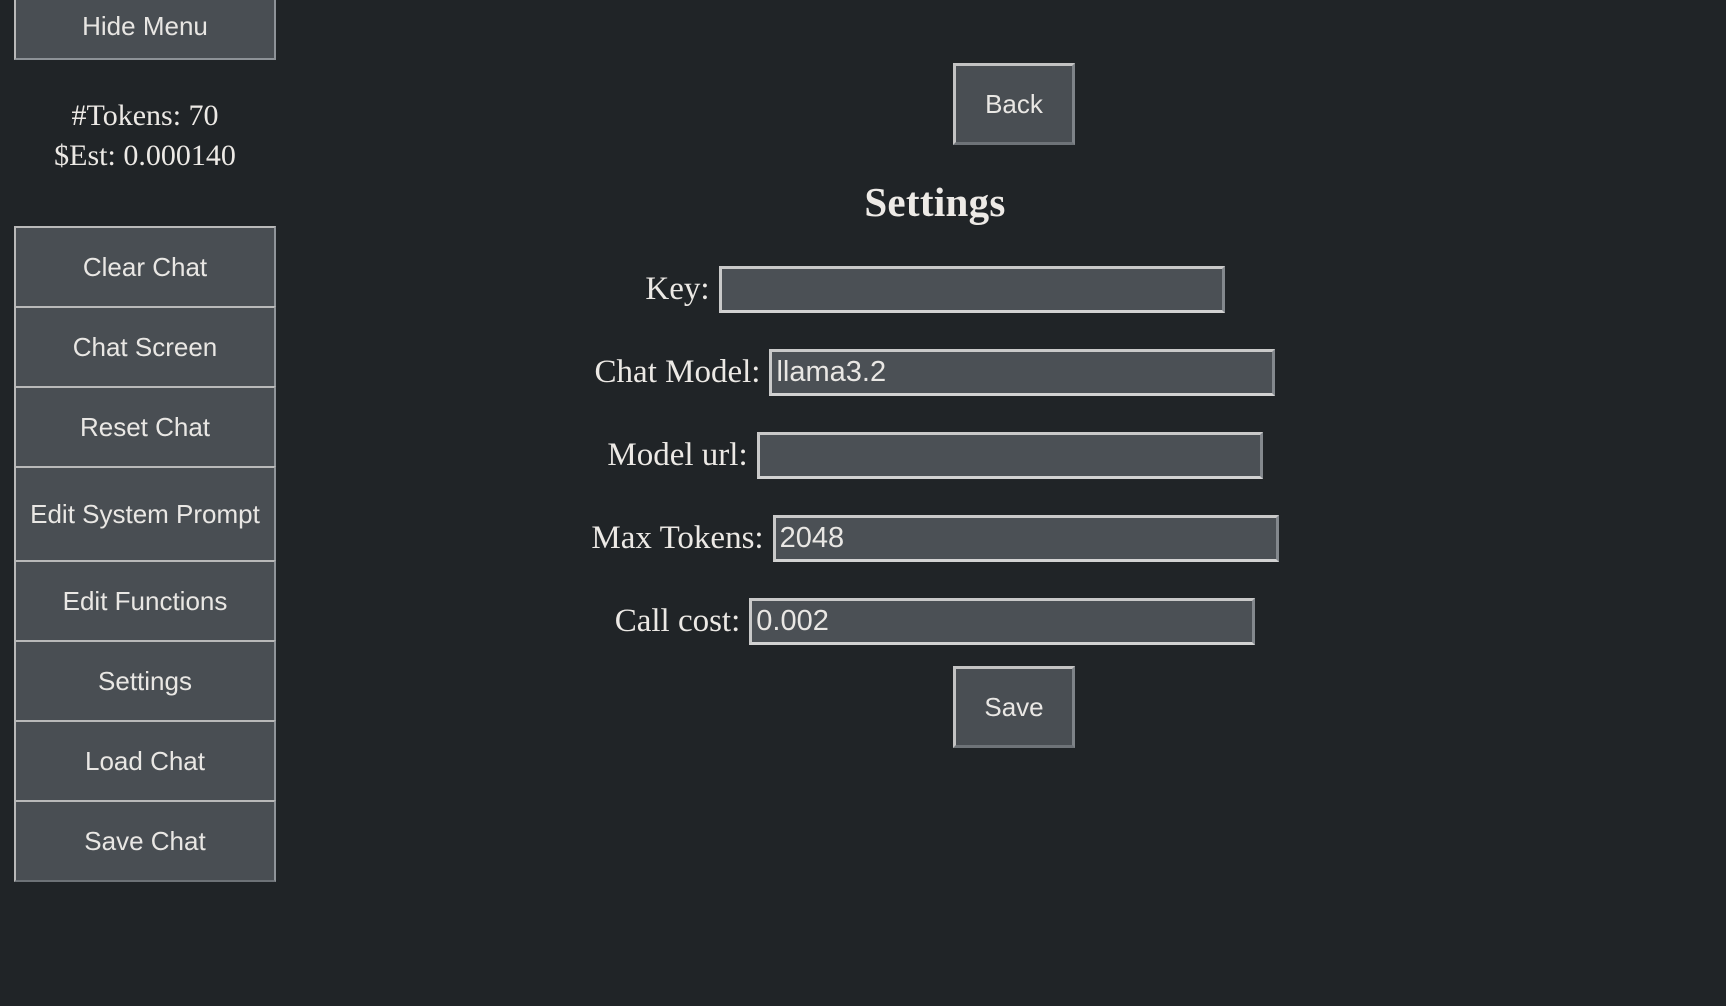 The height and width of the screenshot is (1006, 1726). I want to click on call-cost-label: Call cost:, so click(677, 621).